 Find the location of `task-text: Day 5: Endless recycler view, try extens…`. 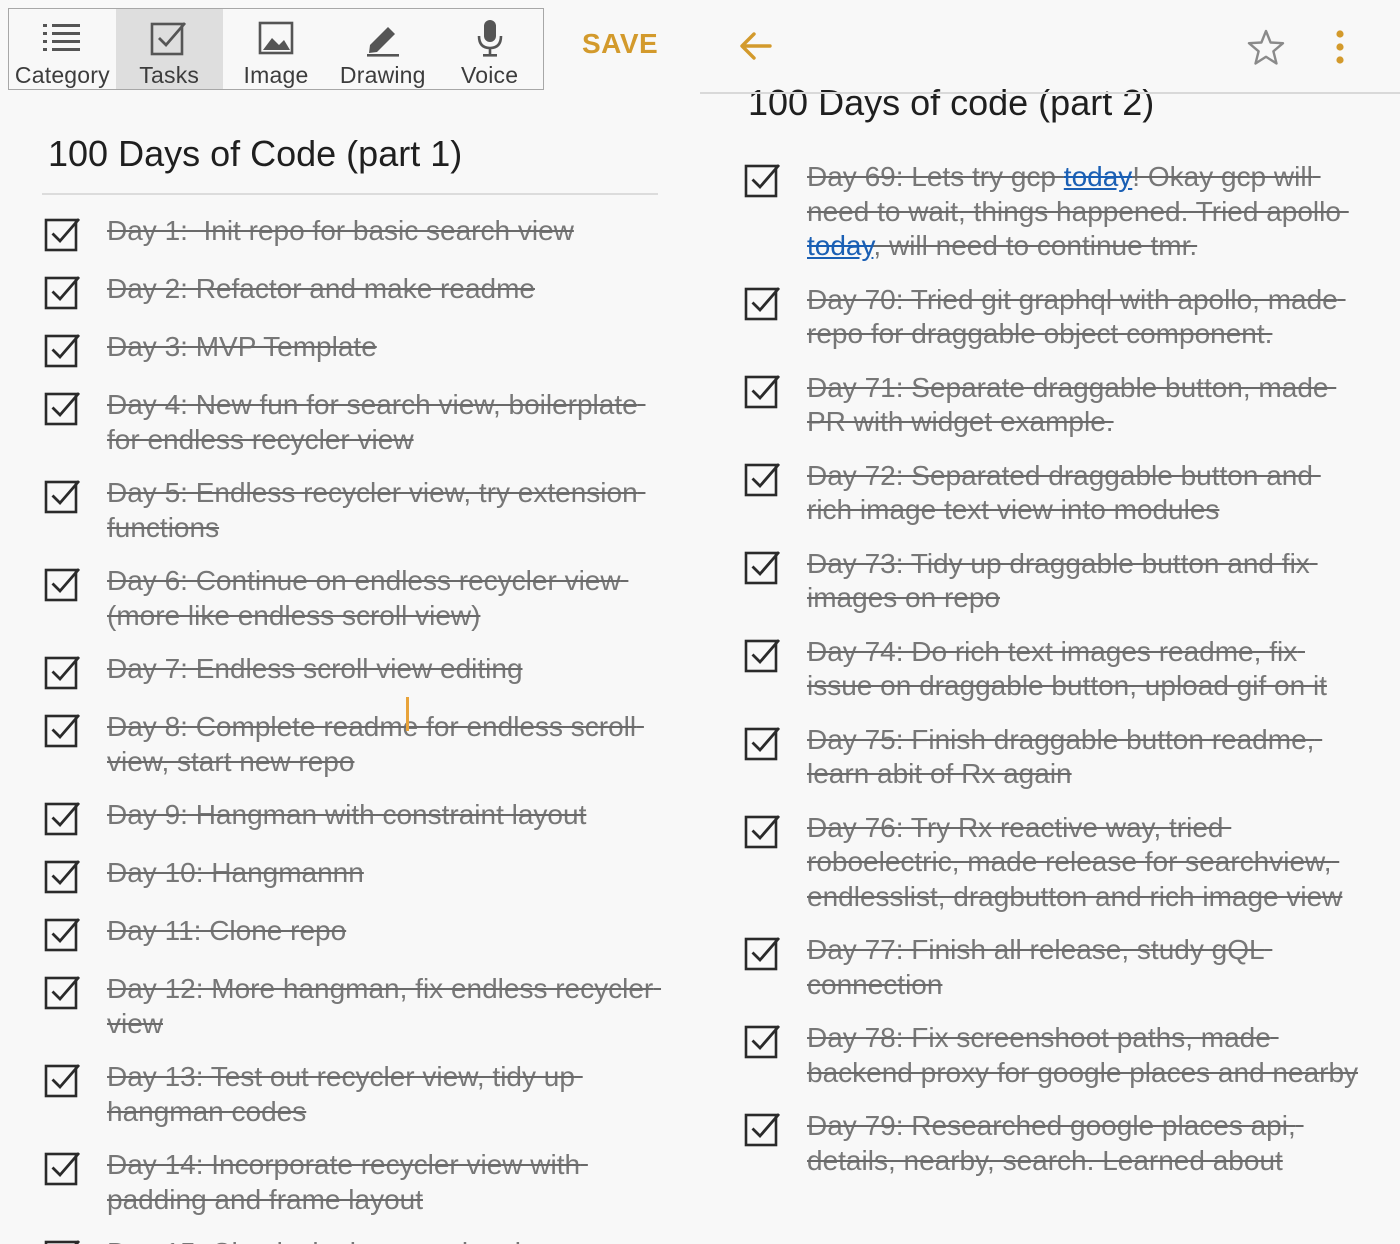

task-text: Day 5: Endless recycler view, try extens… is located at coordinates (384, 510).